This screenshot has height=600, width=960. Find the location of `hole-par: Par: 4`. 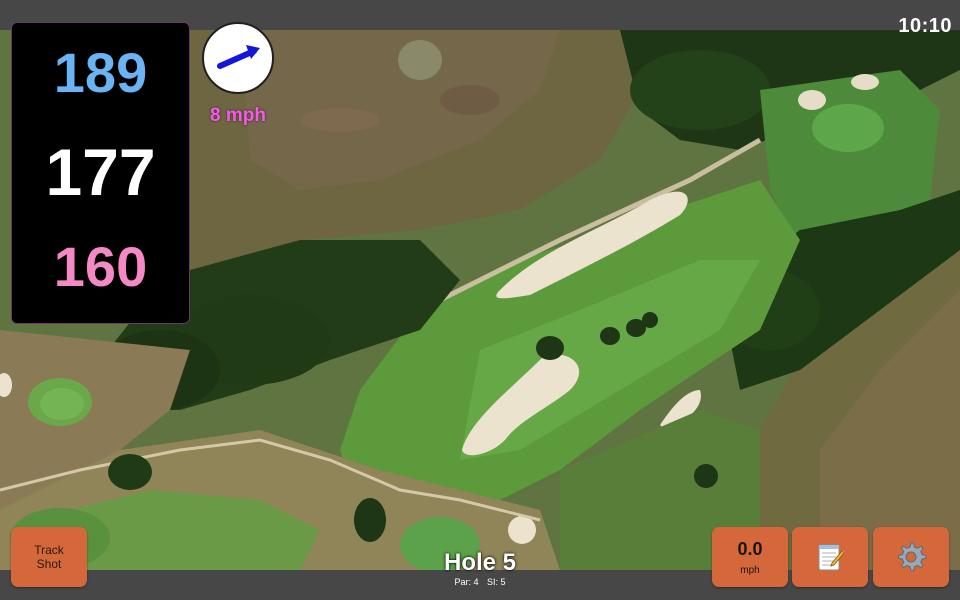

hole-par: Par: 4 is located at coordinates (466, 582).